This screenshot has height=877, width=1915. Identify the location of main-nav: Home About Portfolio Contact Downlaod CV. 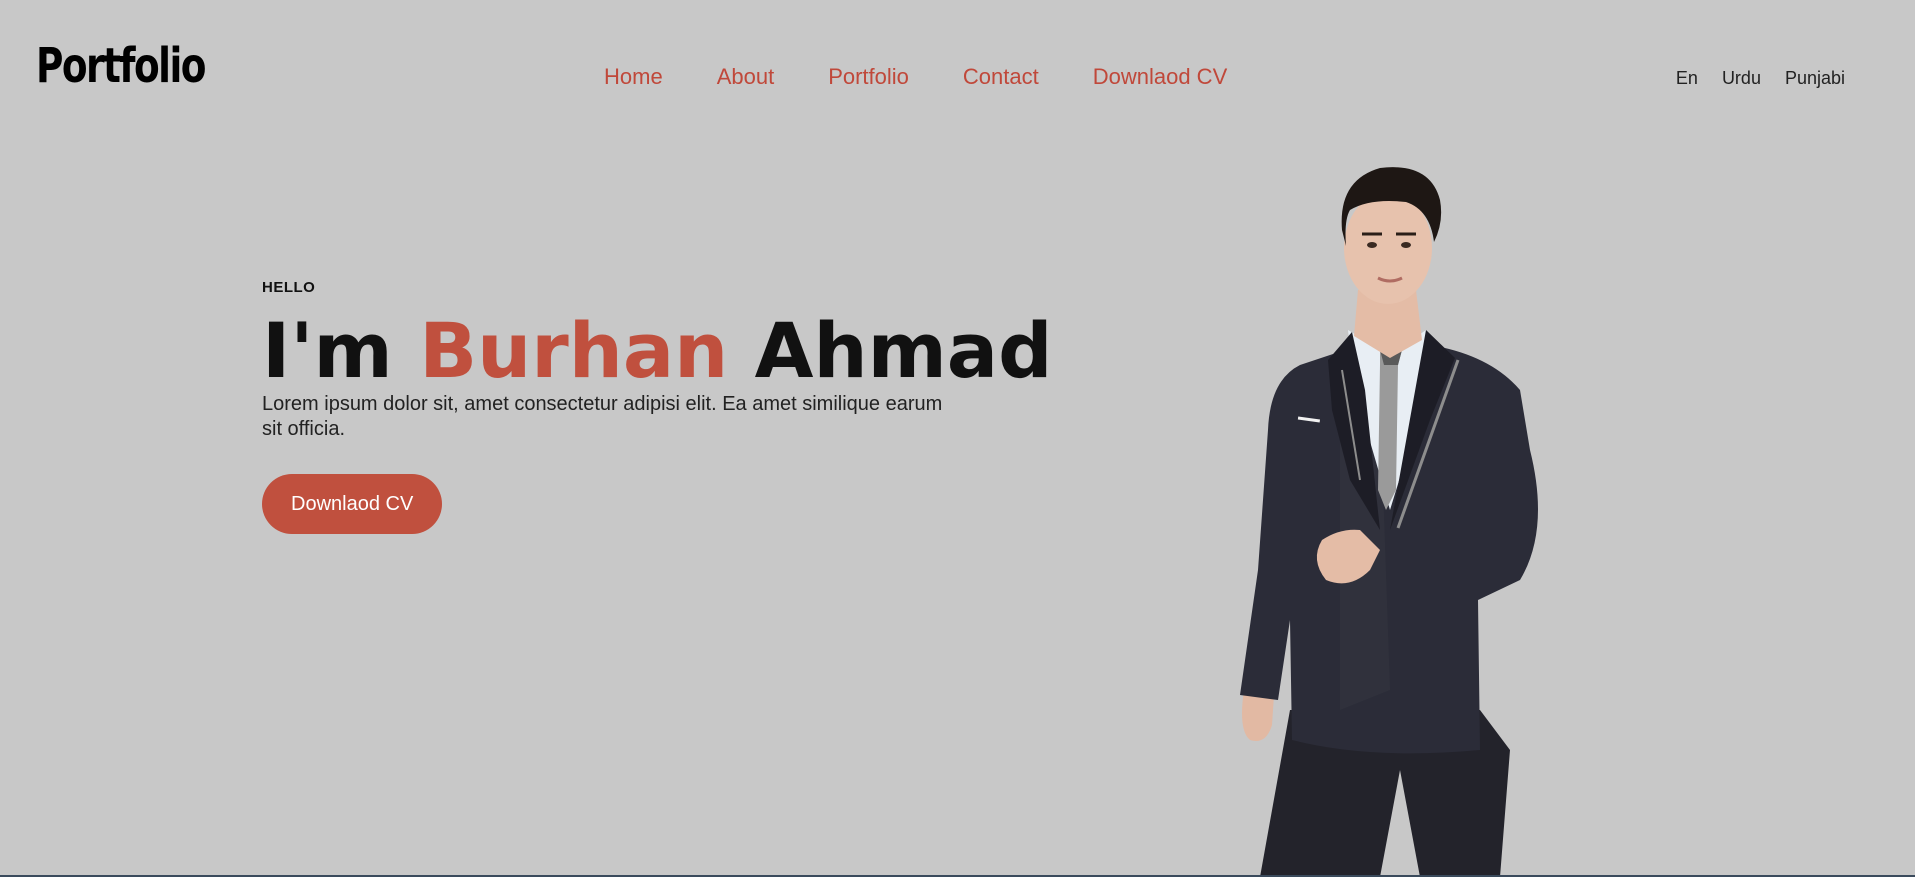
(942, 77).